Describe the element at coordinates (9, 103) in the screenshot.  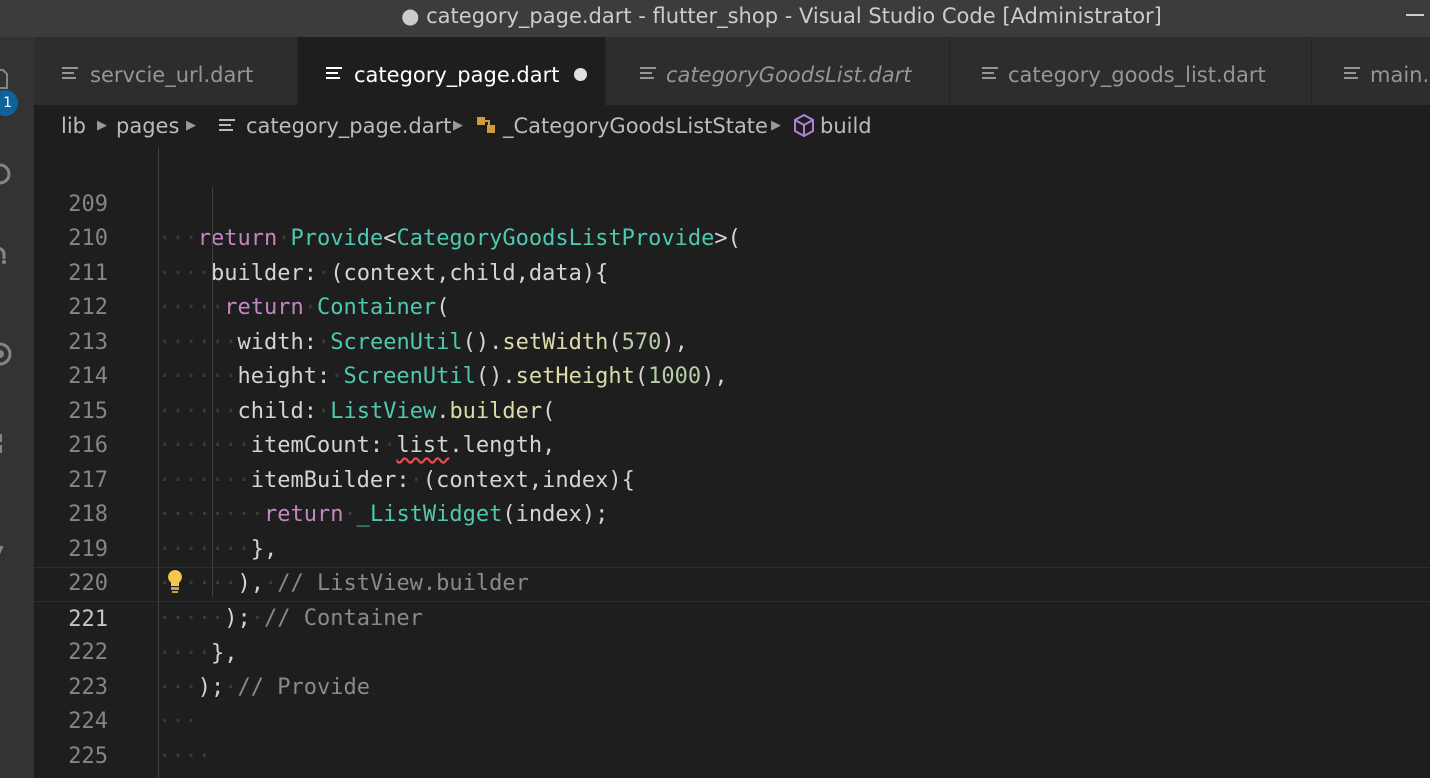
I see `source-control-badge: 1` at that location.